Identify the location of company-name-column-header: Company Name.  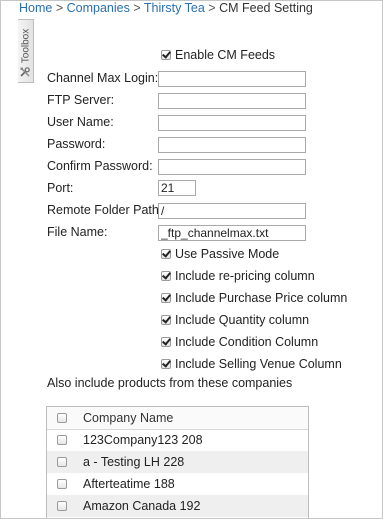
(128, 418).